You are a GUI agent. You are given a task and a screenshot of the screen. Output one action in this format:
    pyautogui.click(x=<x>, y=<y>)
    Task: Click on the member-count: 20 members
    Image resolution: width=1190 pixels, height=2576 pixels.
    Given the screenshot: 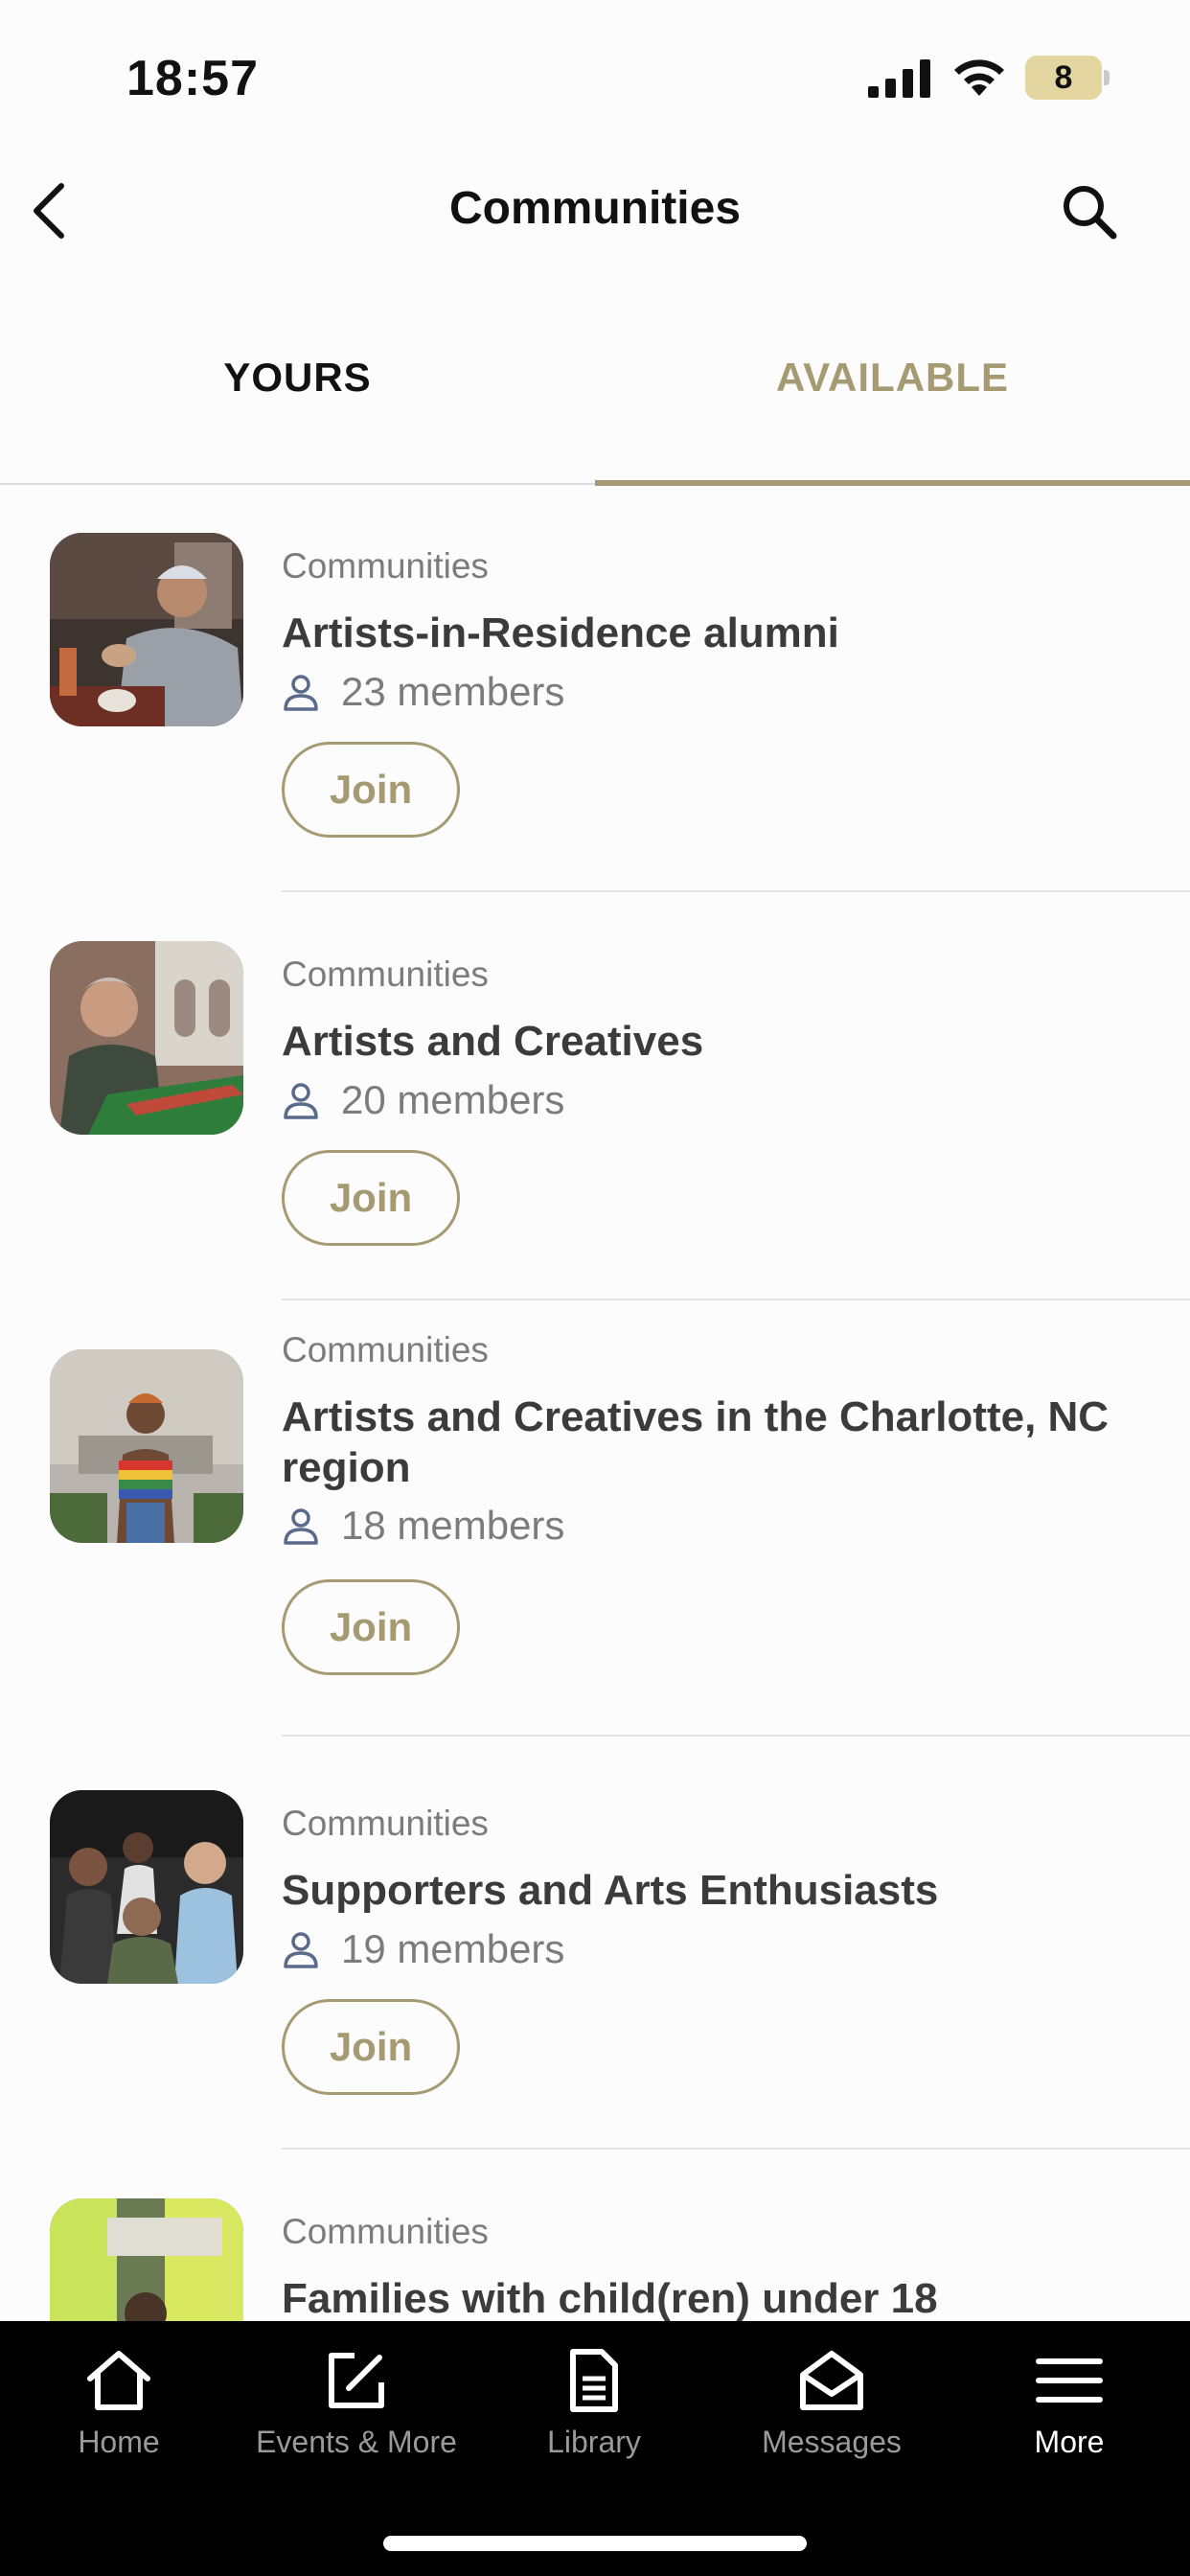 What is the action you would take?
    pyautogui.click(x=423, y=1100)
    